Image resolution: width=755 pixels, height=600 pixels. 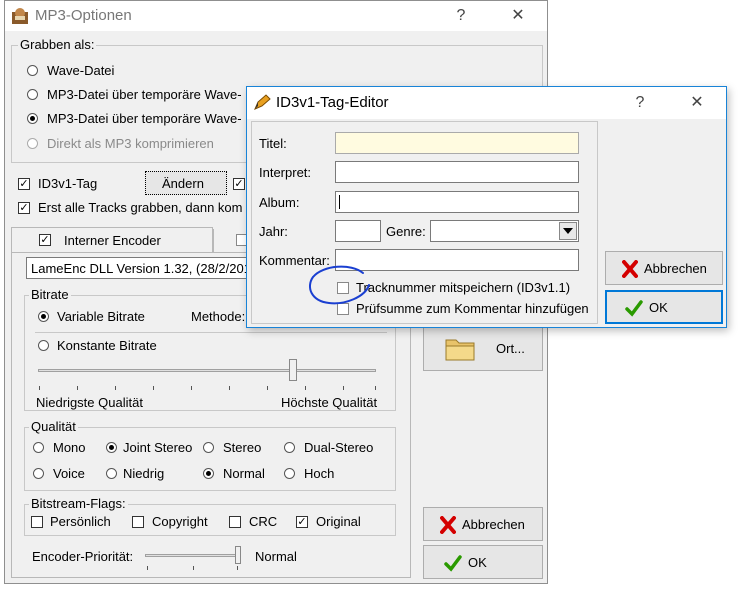 What do you see at coordinates (285, 172) in the screenshot?
I see `artist-label: Interpret:` at bounding box center [285, 172].